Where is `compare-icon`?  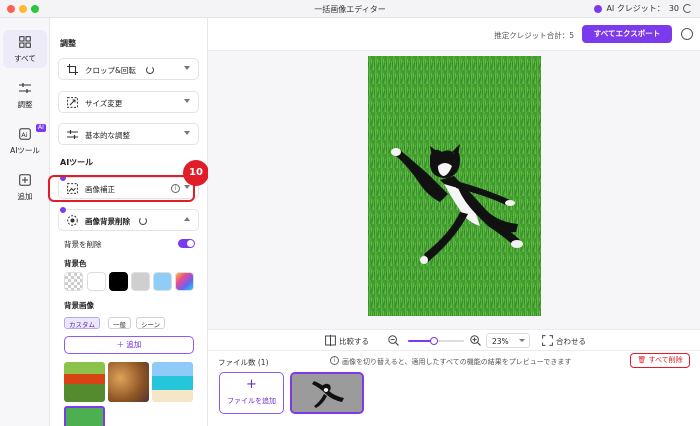 compare-icon is located at coordinates (330, 340).